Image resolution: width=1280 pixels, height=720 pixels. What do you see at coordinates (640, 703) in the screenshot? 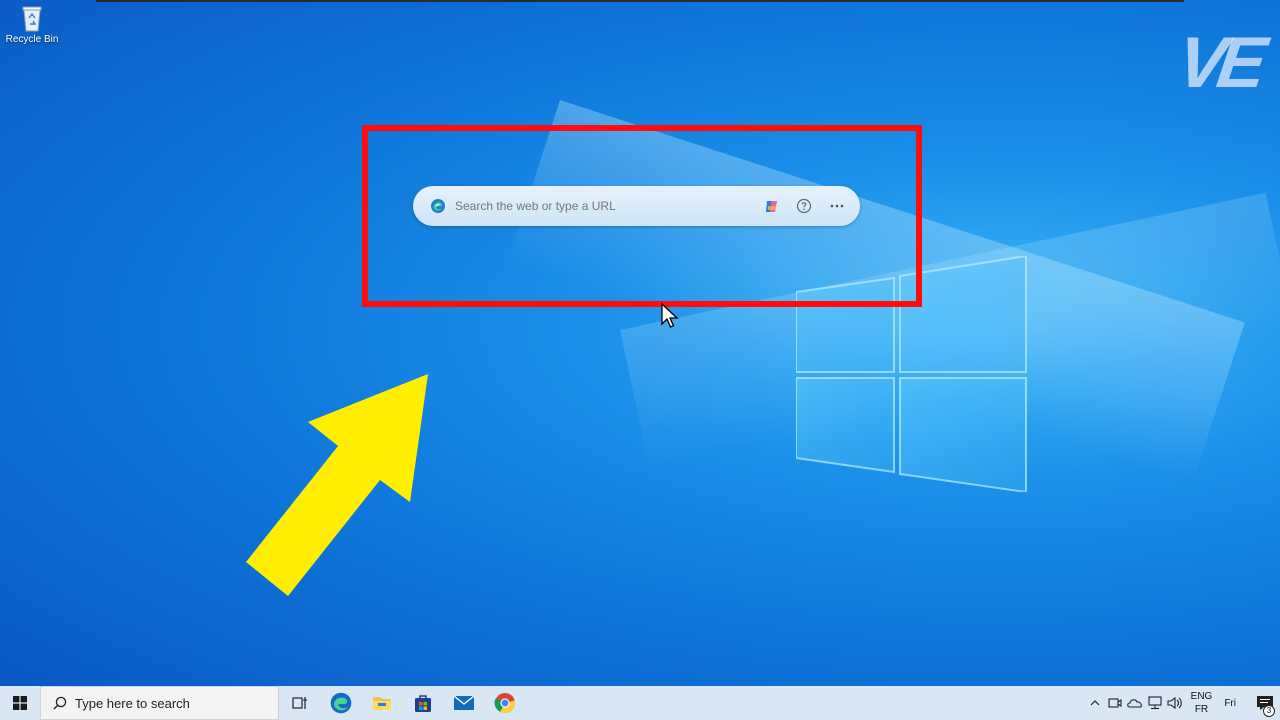
I see `taskbar: Type here to search ENG FR Fri 3` at bounding box center [640, 703].